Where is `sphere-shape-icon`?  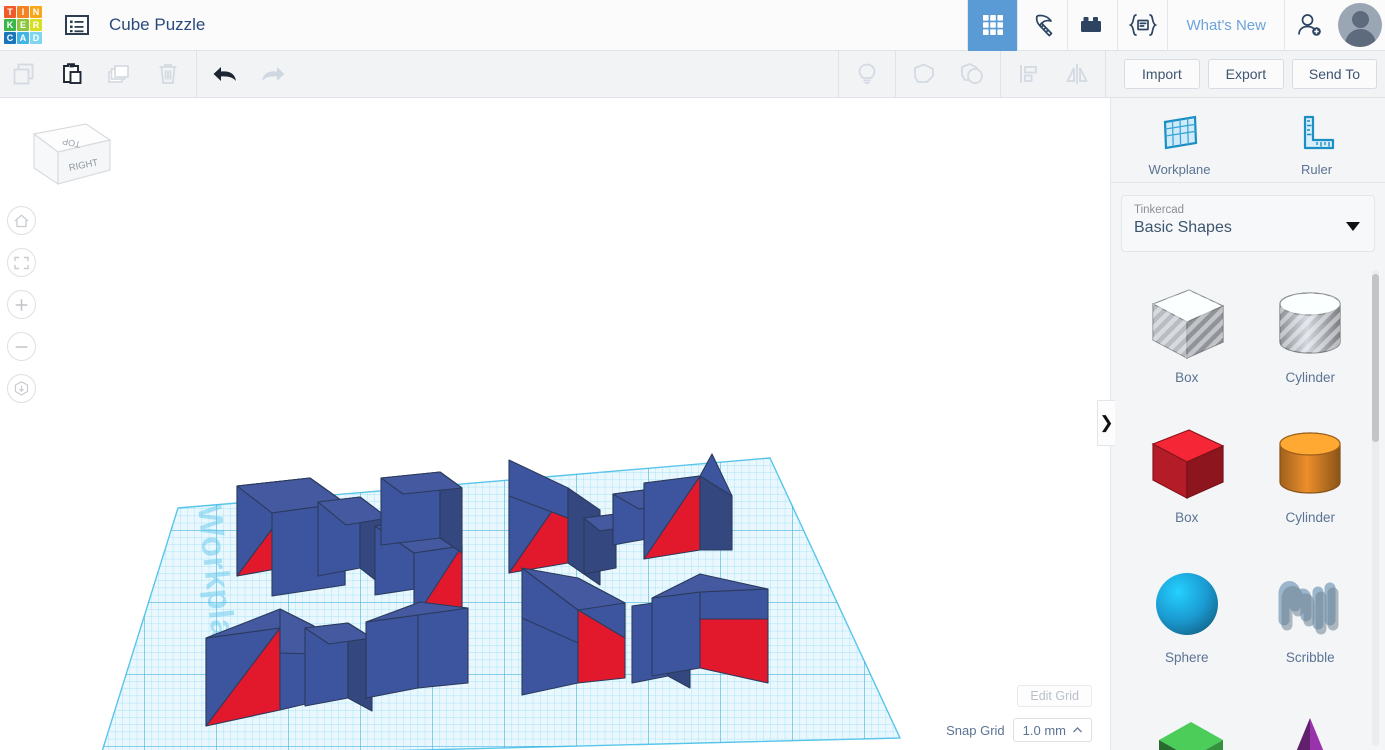 sphere-shape-icon is located at coordinates (1187, 604).